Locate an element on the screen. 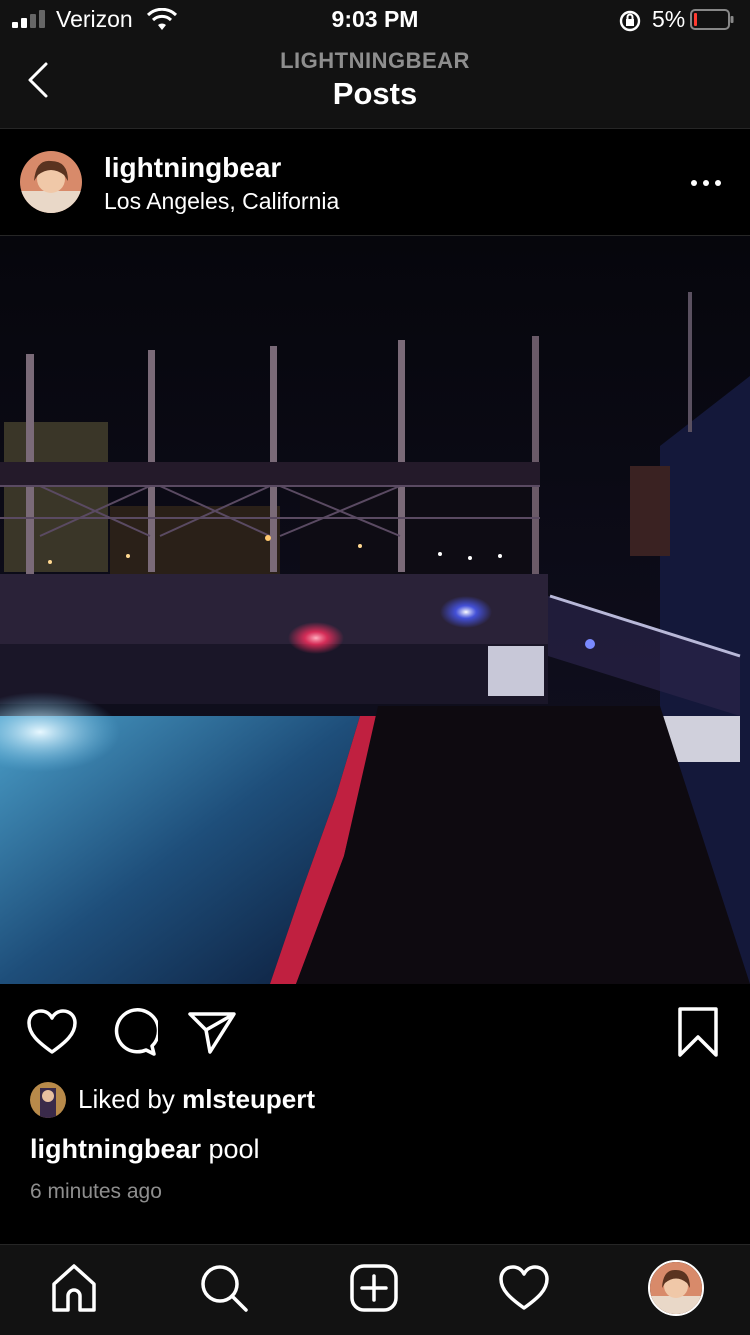 This screenshot has height=1335, width=750. heart-icon is located at coordinates (52, 1032).